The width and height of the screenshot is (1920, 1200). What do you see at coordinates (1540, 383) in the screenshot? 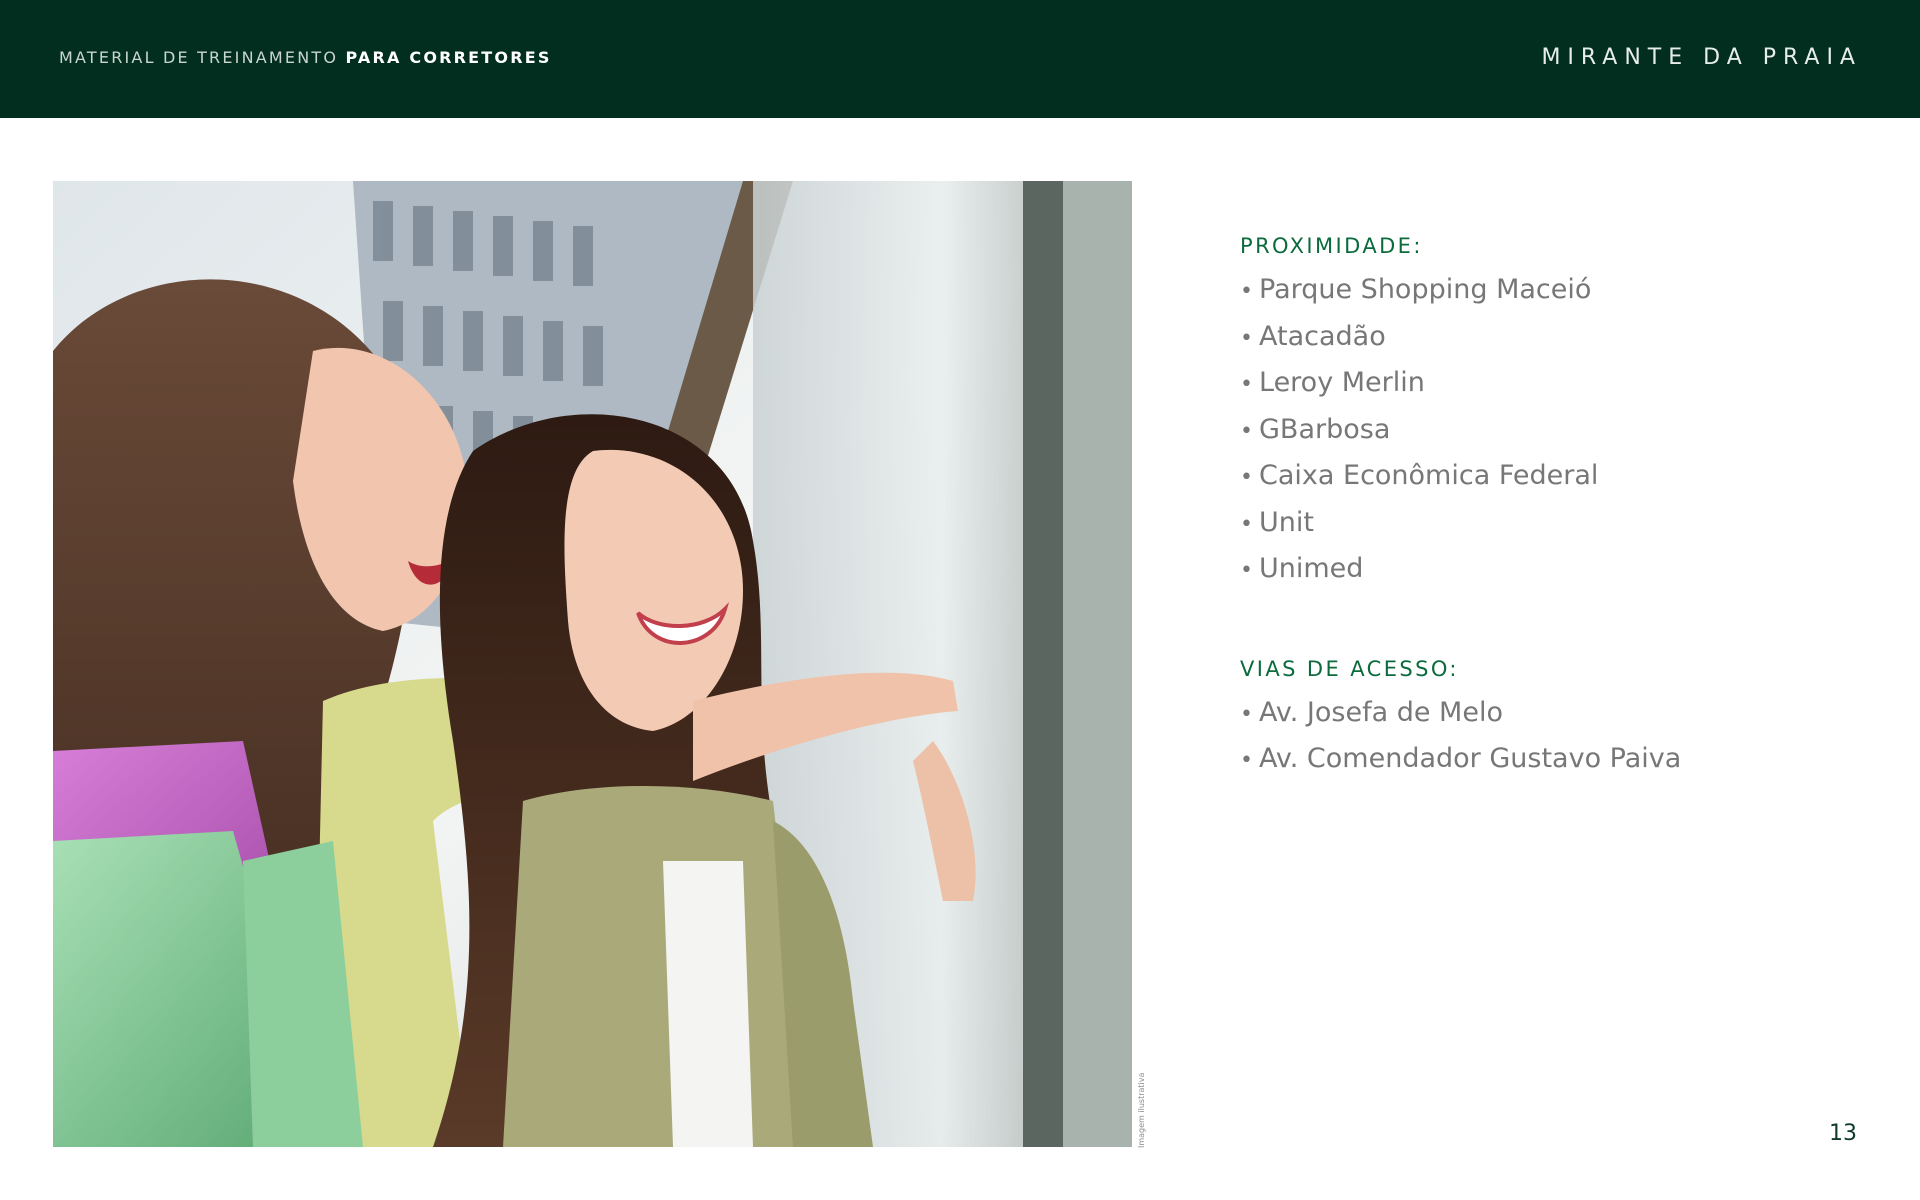
I see `list-item: • Leroy Merlin` at bounding box center [1540, 383].